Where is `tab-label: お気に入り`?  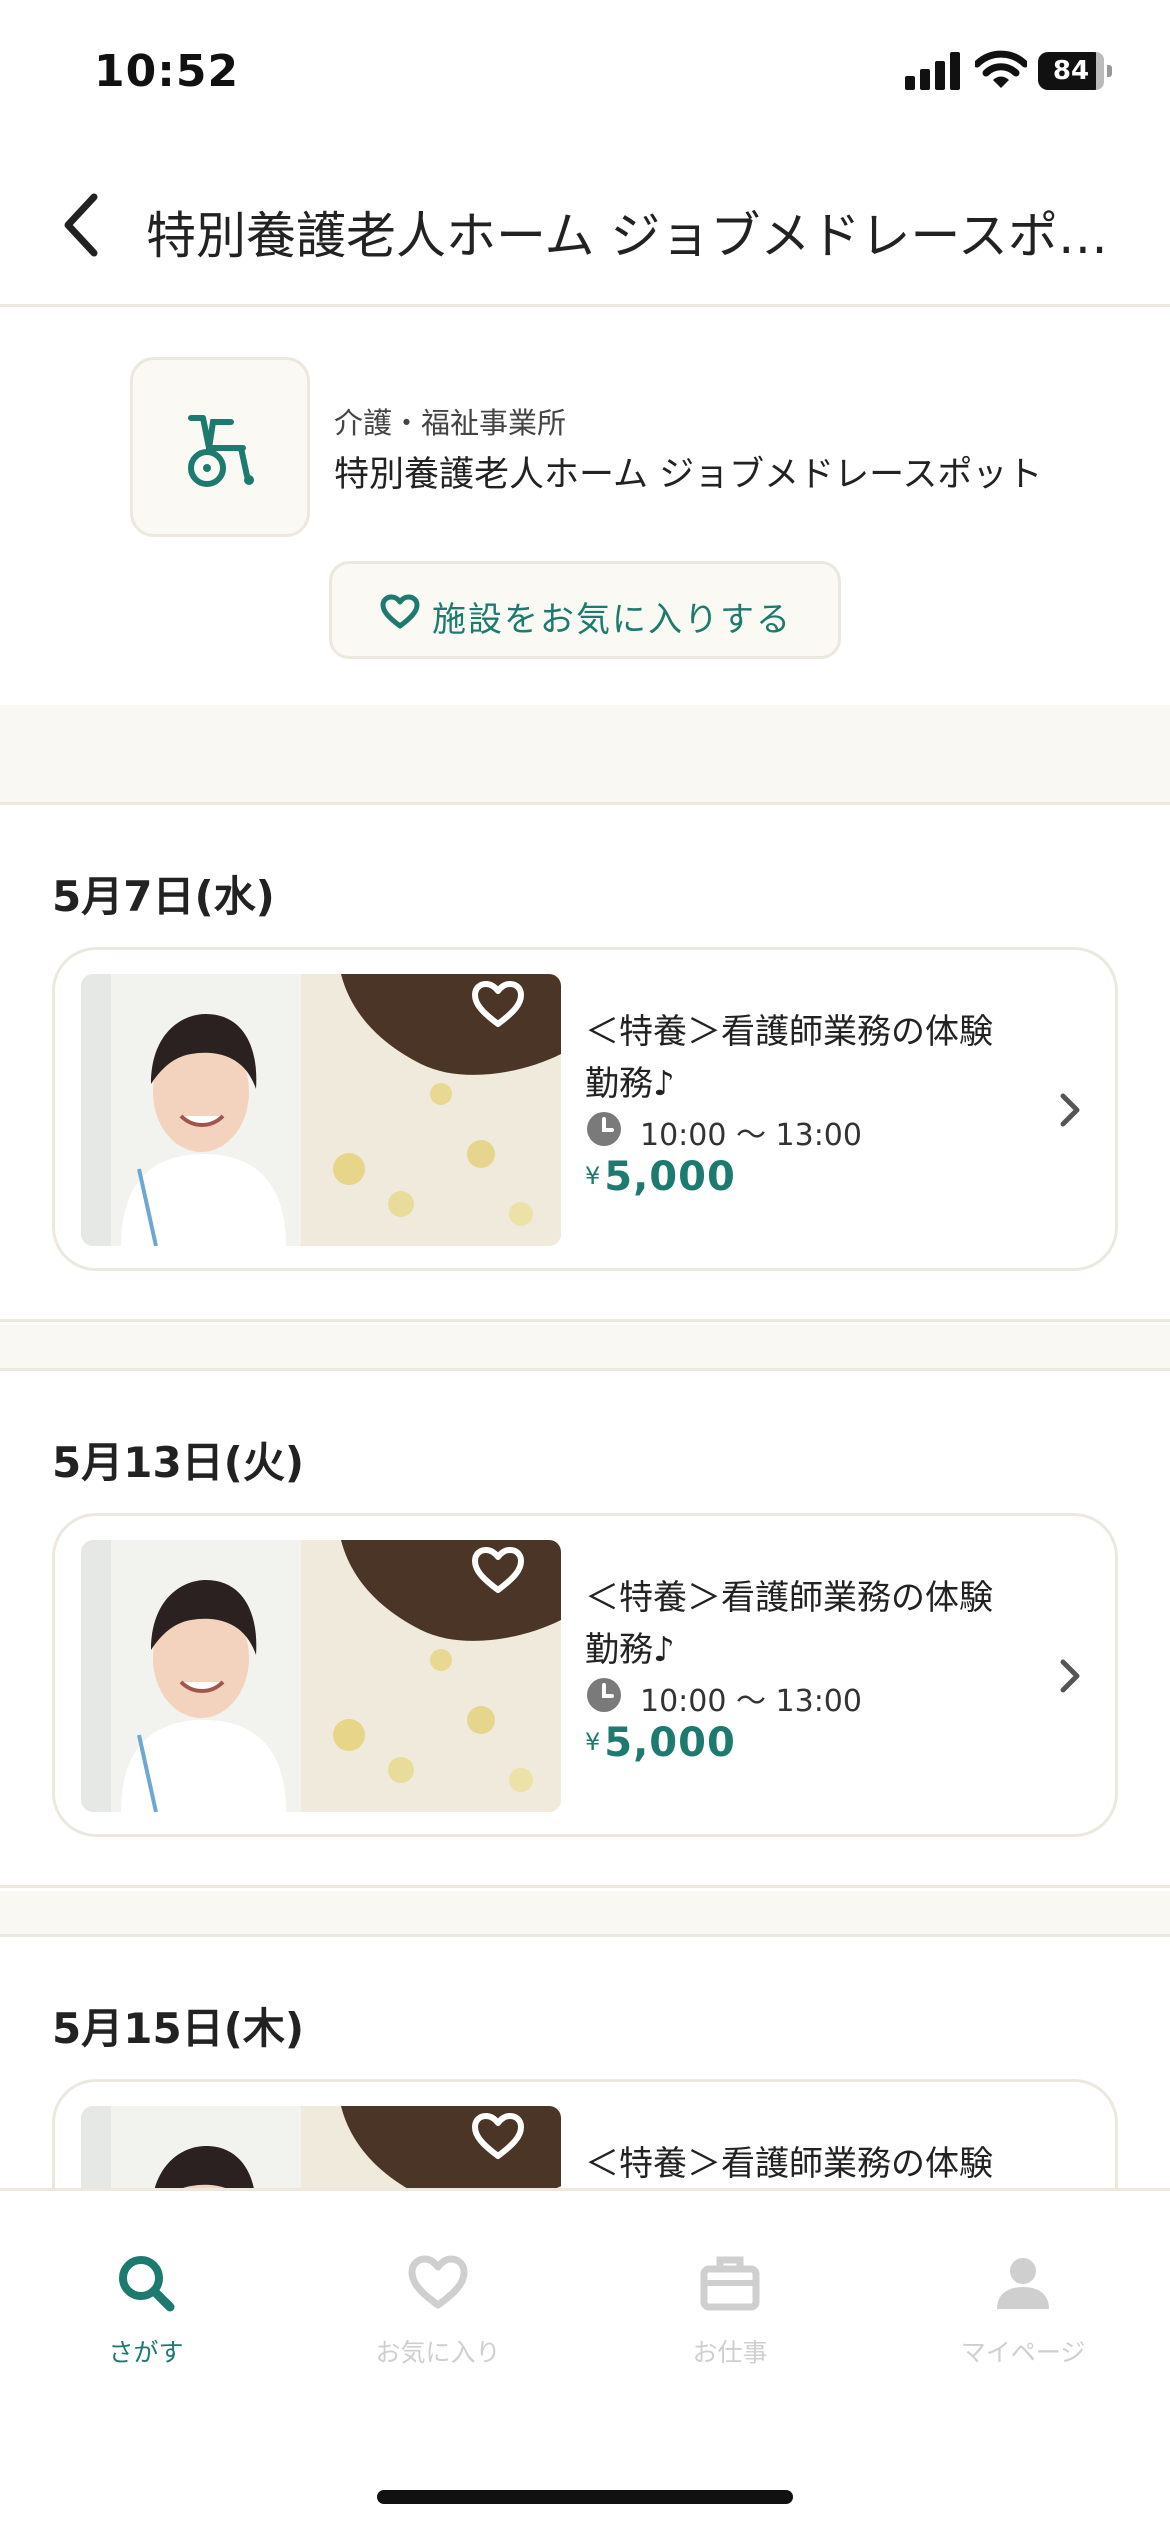
tab-label: お気に入り is located at coordinates (438, 2352).